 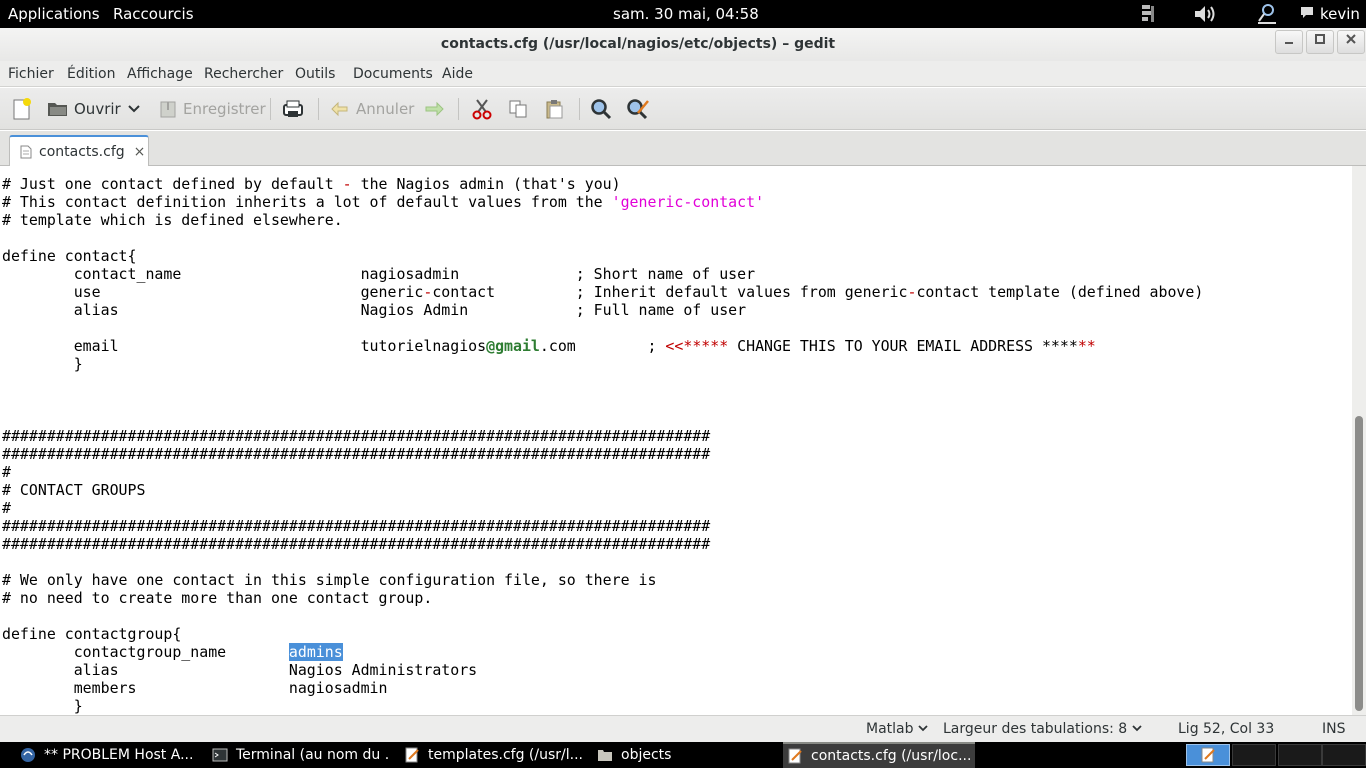 I want to click on cut-icon, so click(x=482, y=109).